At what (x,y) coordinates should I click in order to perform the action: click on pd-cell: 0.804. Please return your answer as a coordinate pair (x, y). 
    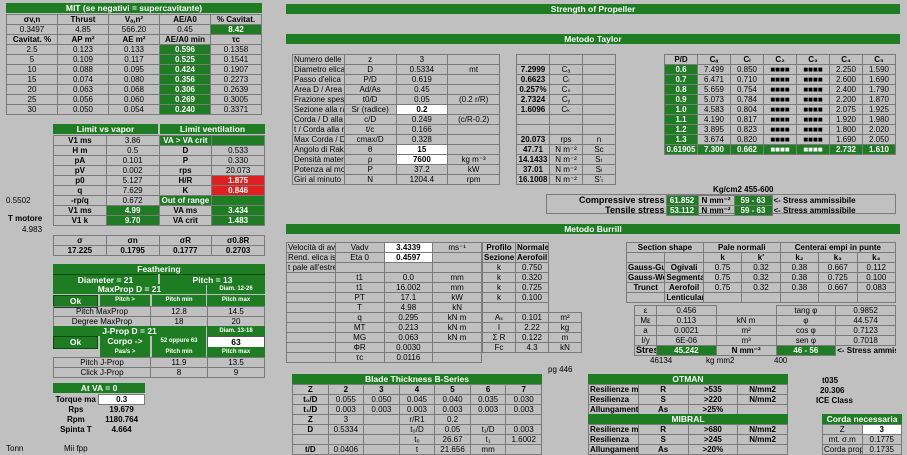
    Looking at the image, I should click on (747, 109).